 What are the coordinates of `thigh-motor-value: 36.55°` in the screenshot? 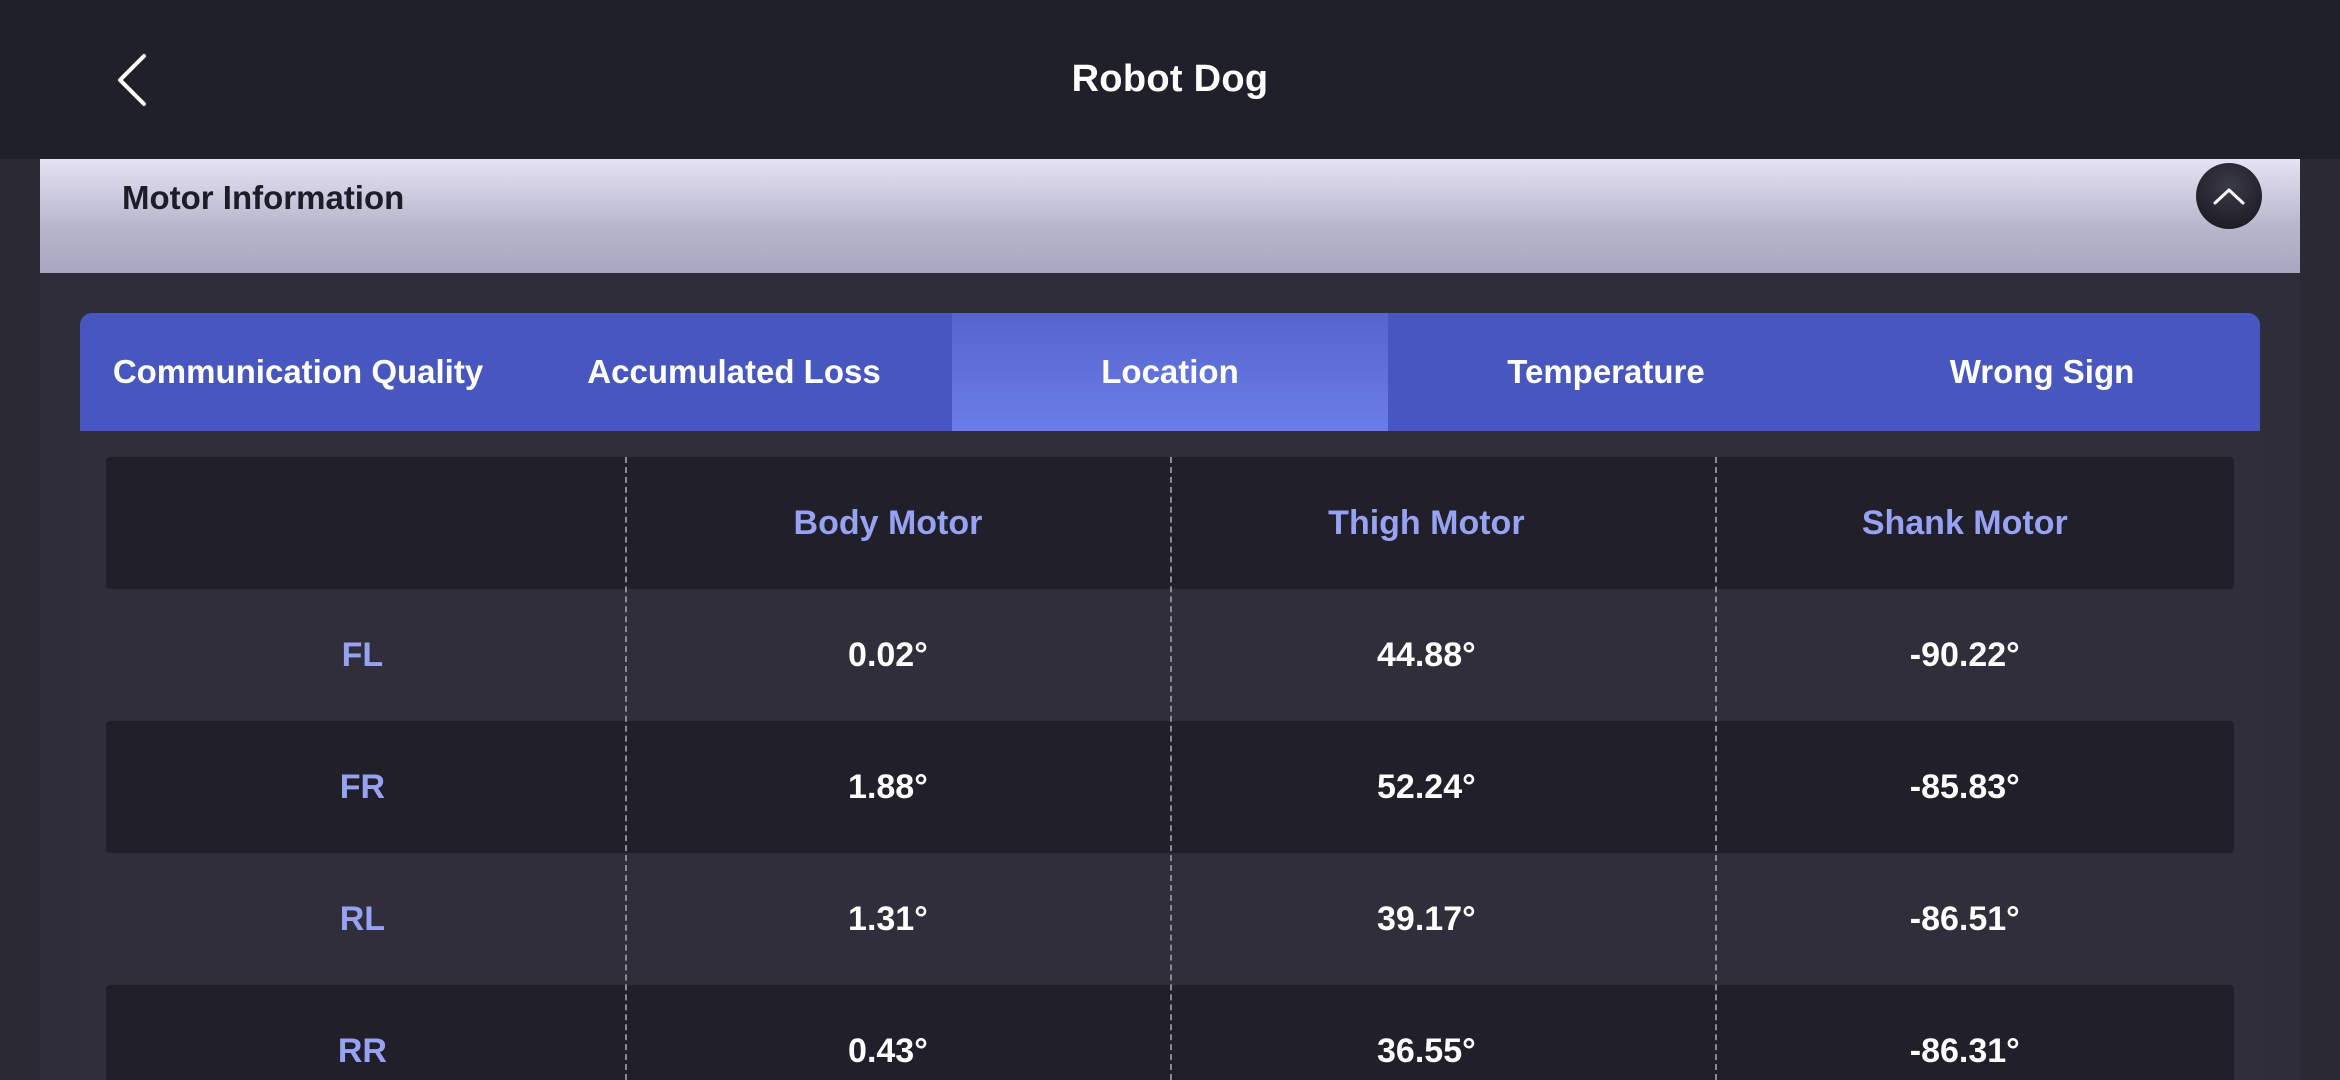 It's located at (1426, 1050).